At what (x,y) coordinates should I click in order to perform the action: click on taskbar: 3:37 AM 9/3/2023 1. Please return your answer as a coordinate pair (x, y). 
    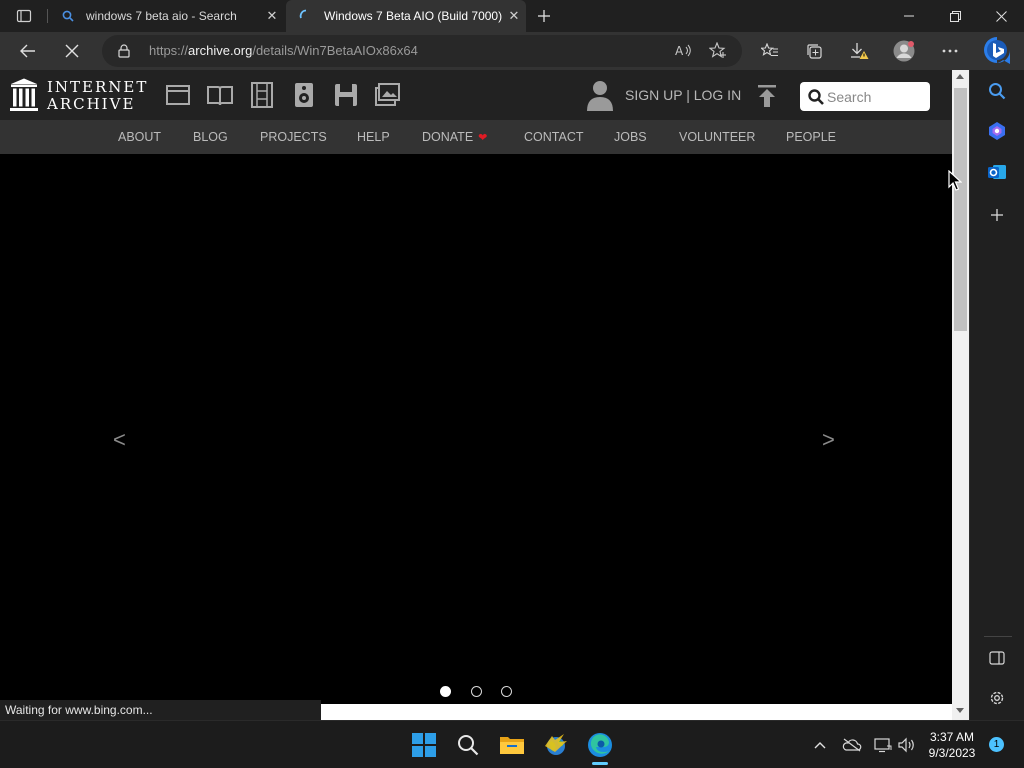
    Looking at the image, I should click on (512, 744).